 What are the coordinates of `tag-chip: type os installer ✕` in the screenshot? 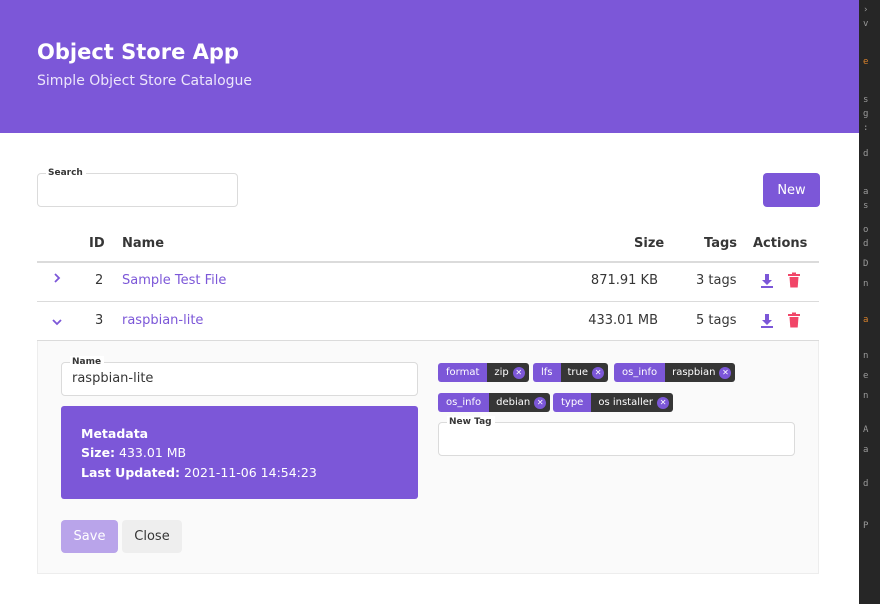 It's located at (613, 402).